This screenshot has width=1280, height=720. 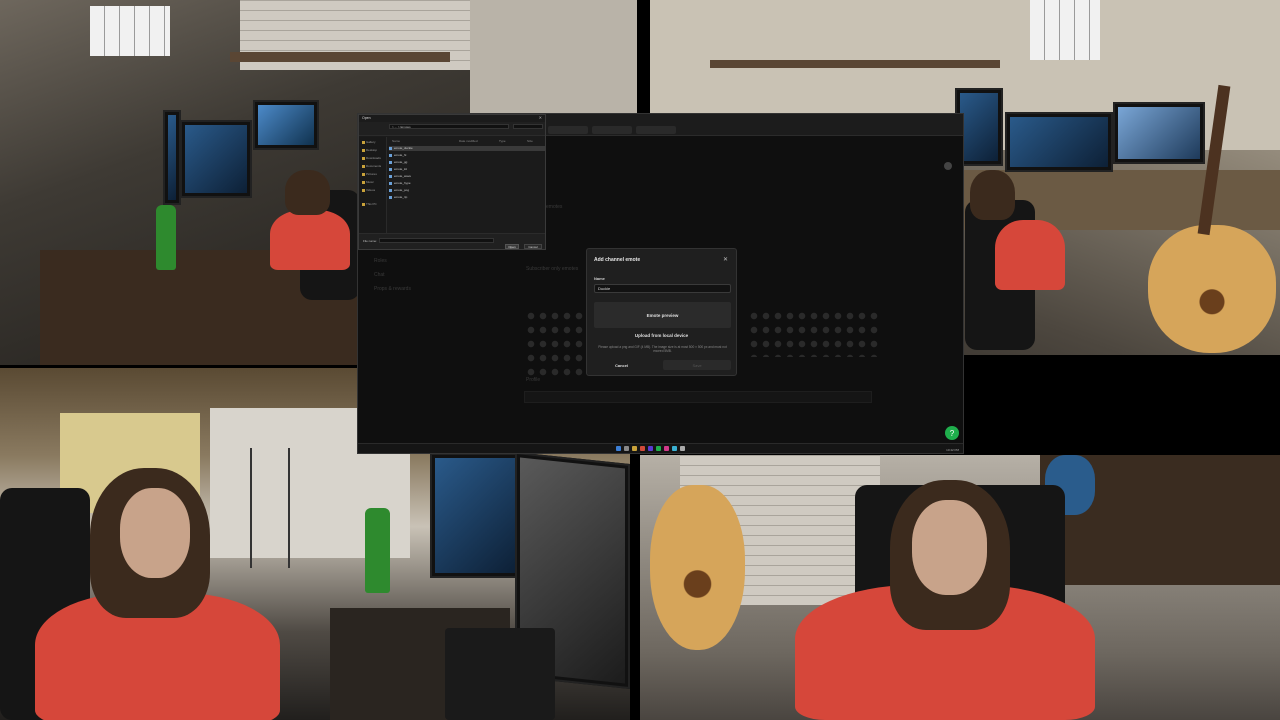 I want to click on nav-item: Videos, so click(x=368, y=190).